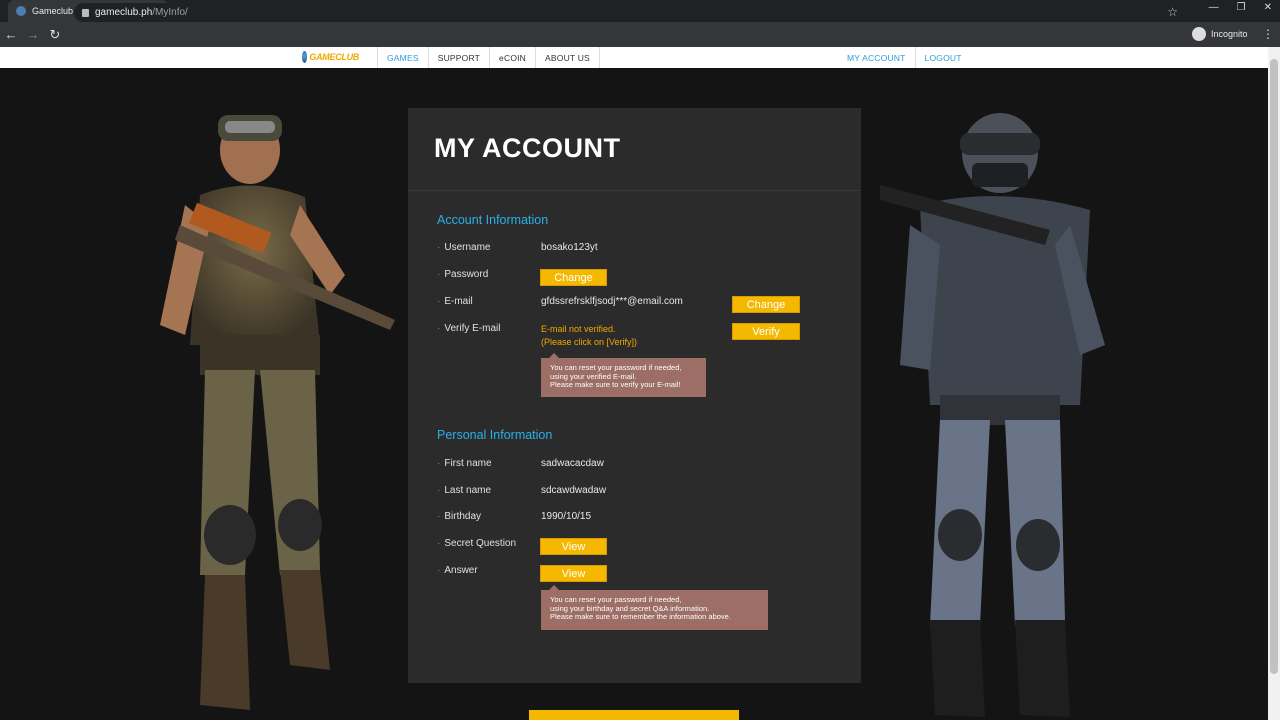 This screenshot has height=720, width=1280. What do you see at coordinates (1268, 34) in the screenshot?
I see `browser-menu-icon: ⋮` at bounding box center [1268, 34].